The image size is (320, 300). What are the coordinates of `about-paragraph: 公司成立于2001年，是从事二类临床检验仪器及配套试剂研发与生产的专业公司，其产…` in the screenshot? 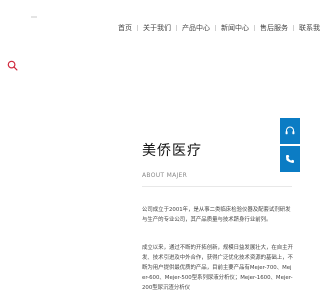 It's located at (216, 215).